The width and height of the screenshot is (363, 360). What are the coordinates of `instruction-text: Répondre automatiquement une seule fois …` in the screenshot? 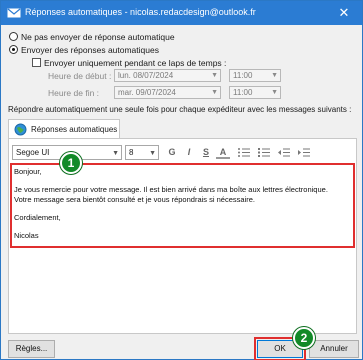 It's located at (180, 109).